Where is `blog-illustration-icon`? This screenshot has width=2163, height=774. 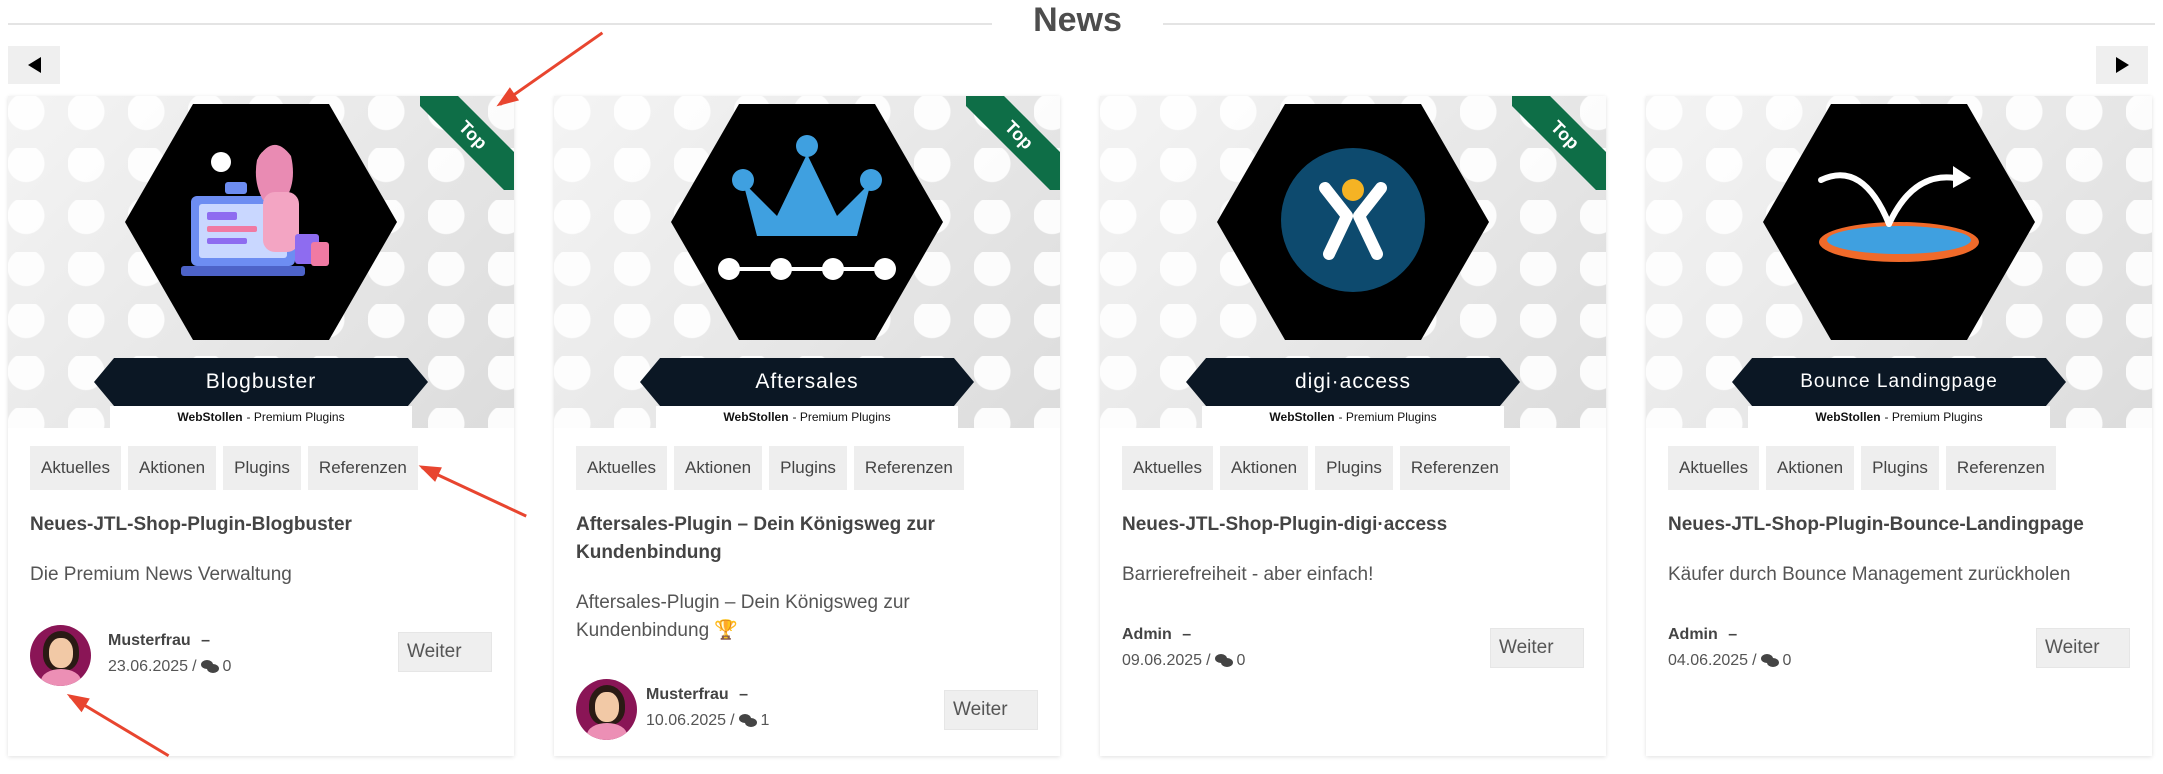 blog-illustration-icon is located at coordinates (255, 210).